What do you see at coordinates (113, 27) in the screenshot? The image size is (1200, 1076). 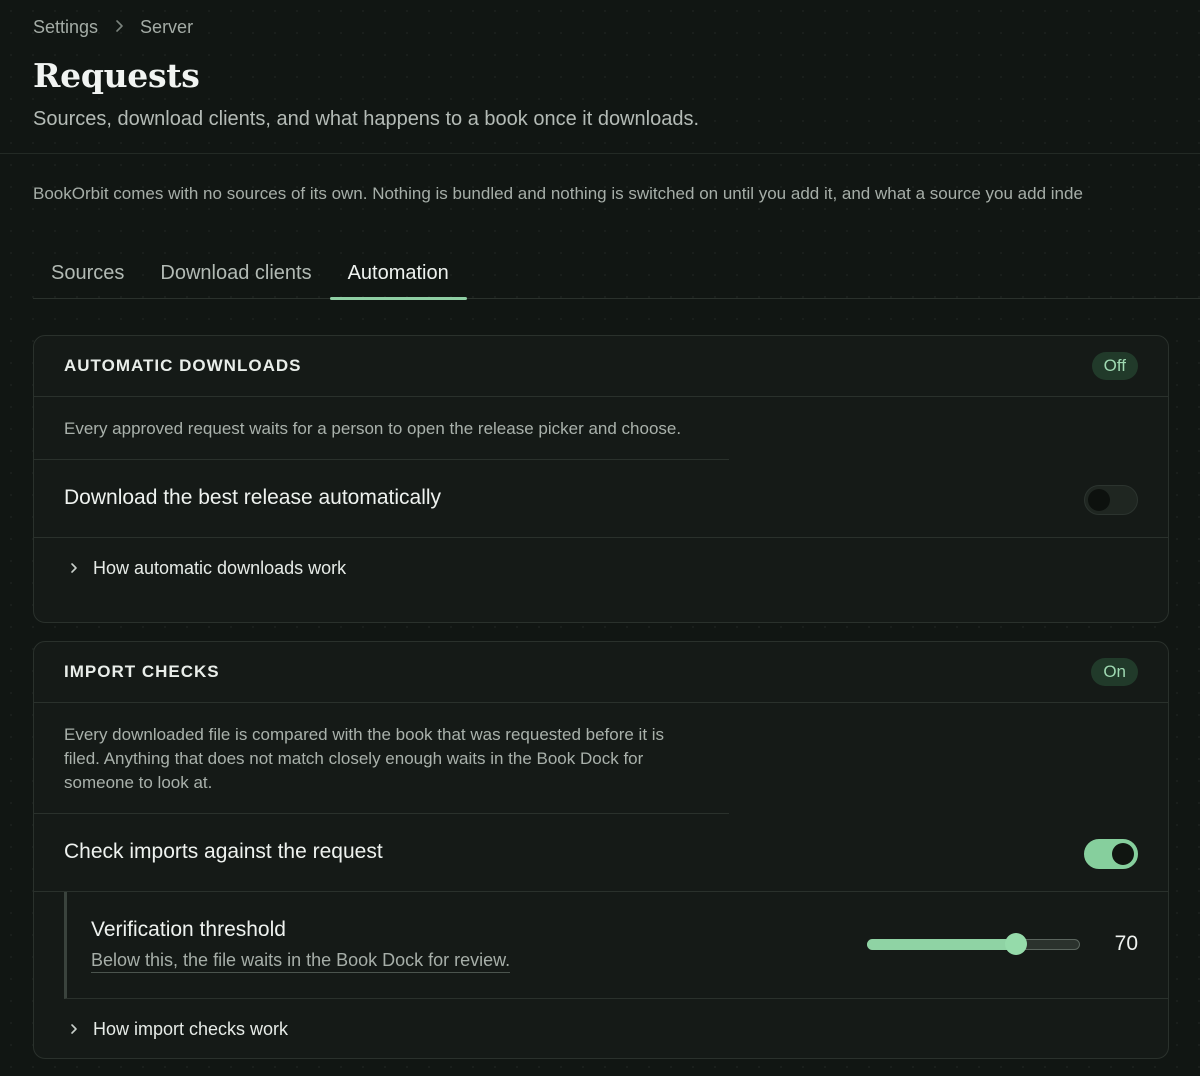 I see `breadcrumb: Settings Server` at bounding box center [113, 27].